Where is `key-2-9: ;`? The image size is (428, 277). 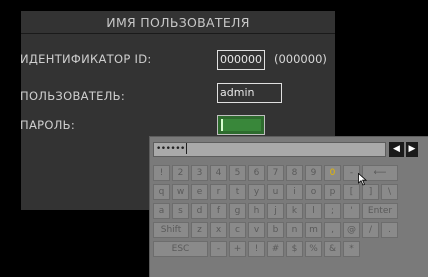
key-2-9: ; is located at coordinates (332, 211).